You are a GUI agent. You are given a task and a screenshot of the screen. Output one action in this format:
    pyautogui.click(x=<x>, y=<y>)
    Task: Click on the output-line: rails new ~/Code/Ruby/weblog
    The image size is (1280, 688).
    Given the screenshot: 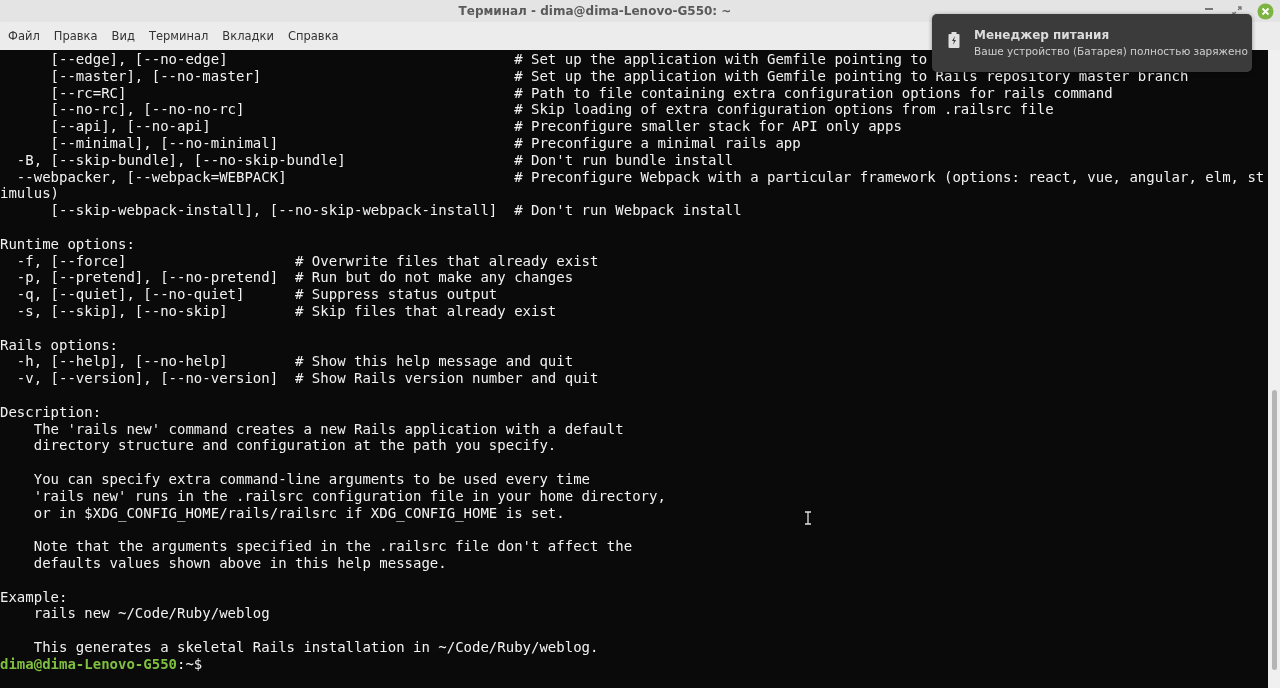 What is the action you would take?
    pyautogui.click(x=151, y=614)
    